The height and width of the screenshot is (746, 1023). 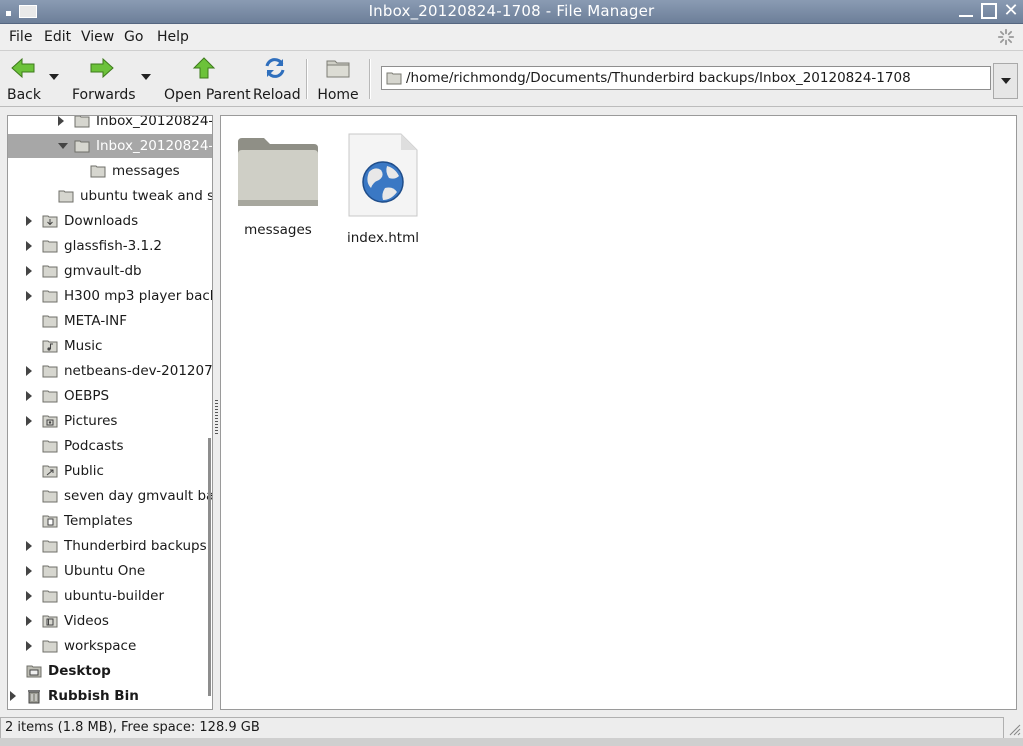 What do you see at coordinates (133, 37) in the screenshot?
I see `menu-go: Go` at bounding box center [133, 37].